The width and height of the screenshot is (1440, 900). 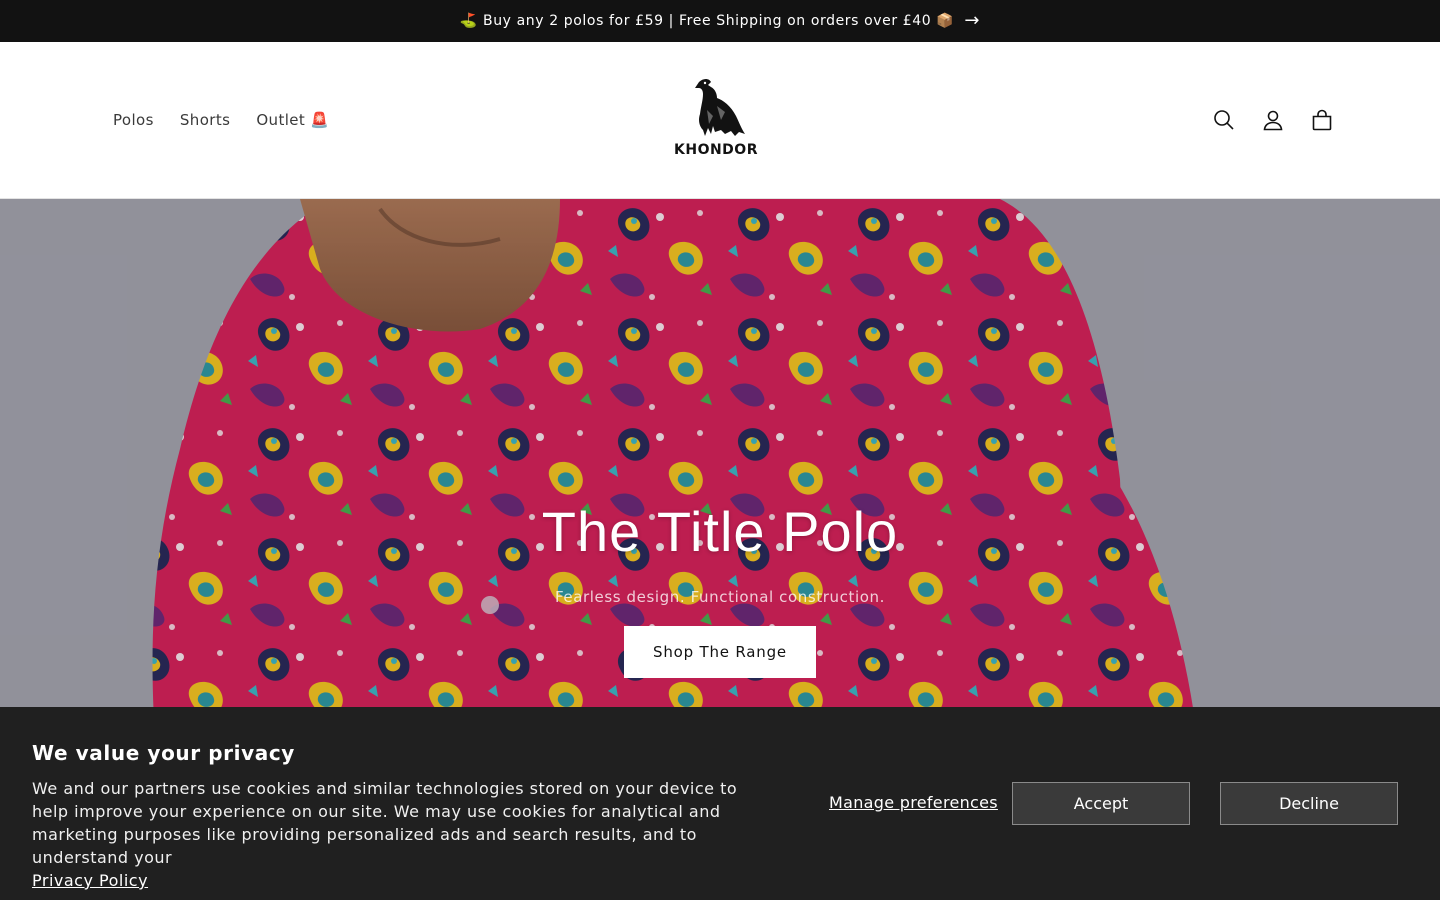 What do you see at coordinates (1101, 803) in the screenshot?
I see `accept-button: Accept` at bounding box center [1101, 803].